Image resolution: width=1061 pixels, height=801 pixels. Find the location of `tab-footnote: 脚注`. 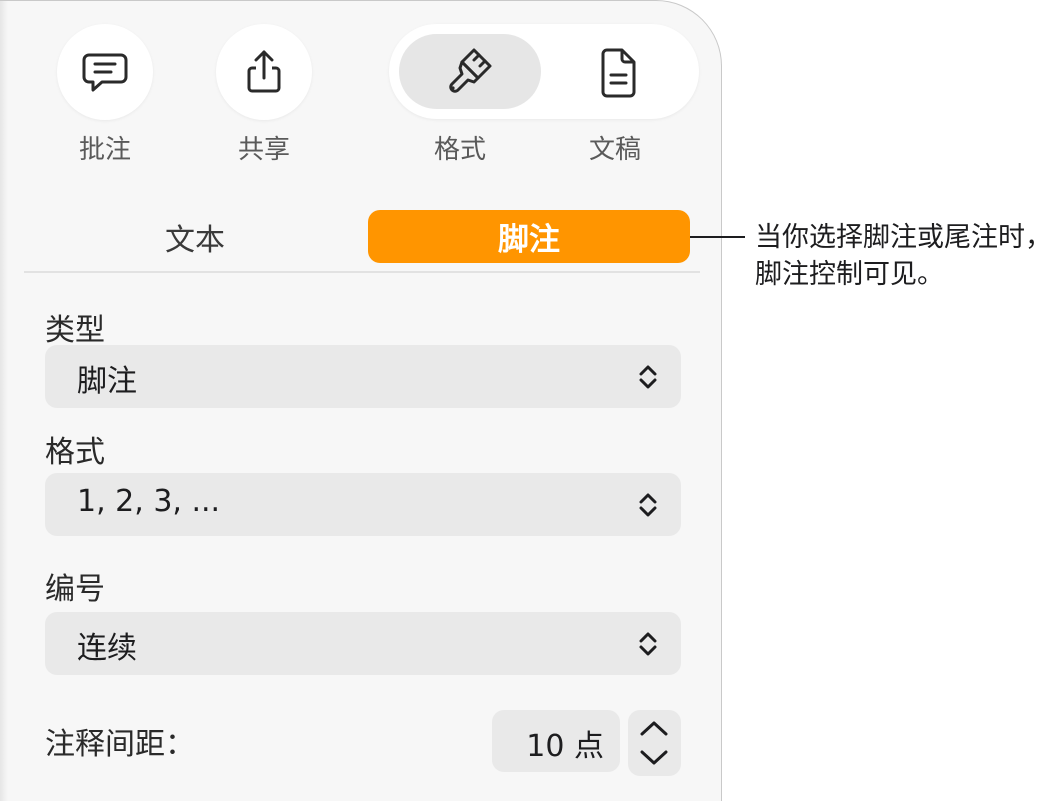

tab-footnote: 脚注 is located at coordinates (529, 236).